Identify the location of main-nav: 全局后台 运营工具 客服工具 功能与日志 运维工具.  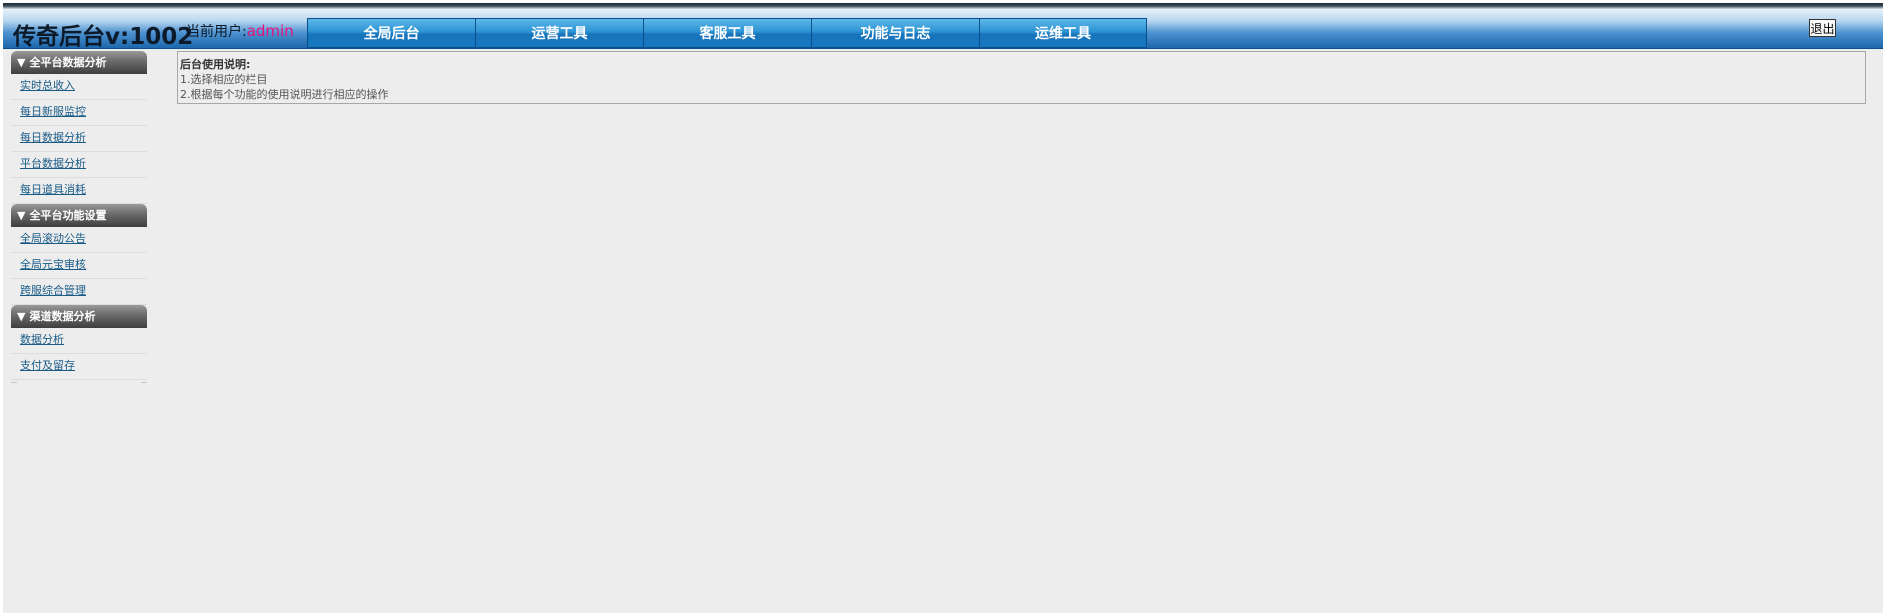
(727, 33).